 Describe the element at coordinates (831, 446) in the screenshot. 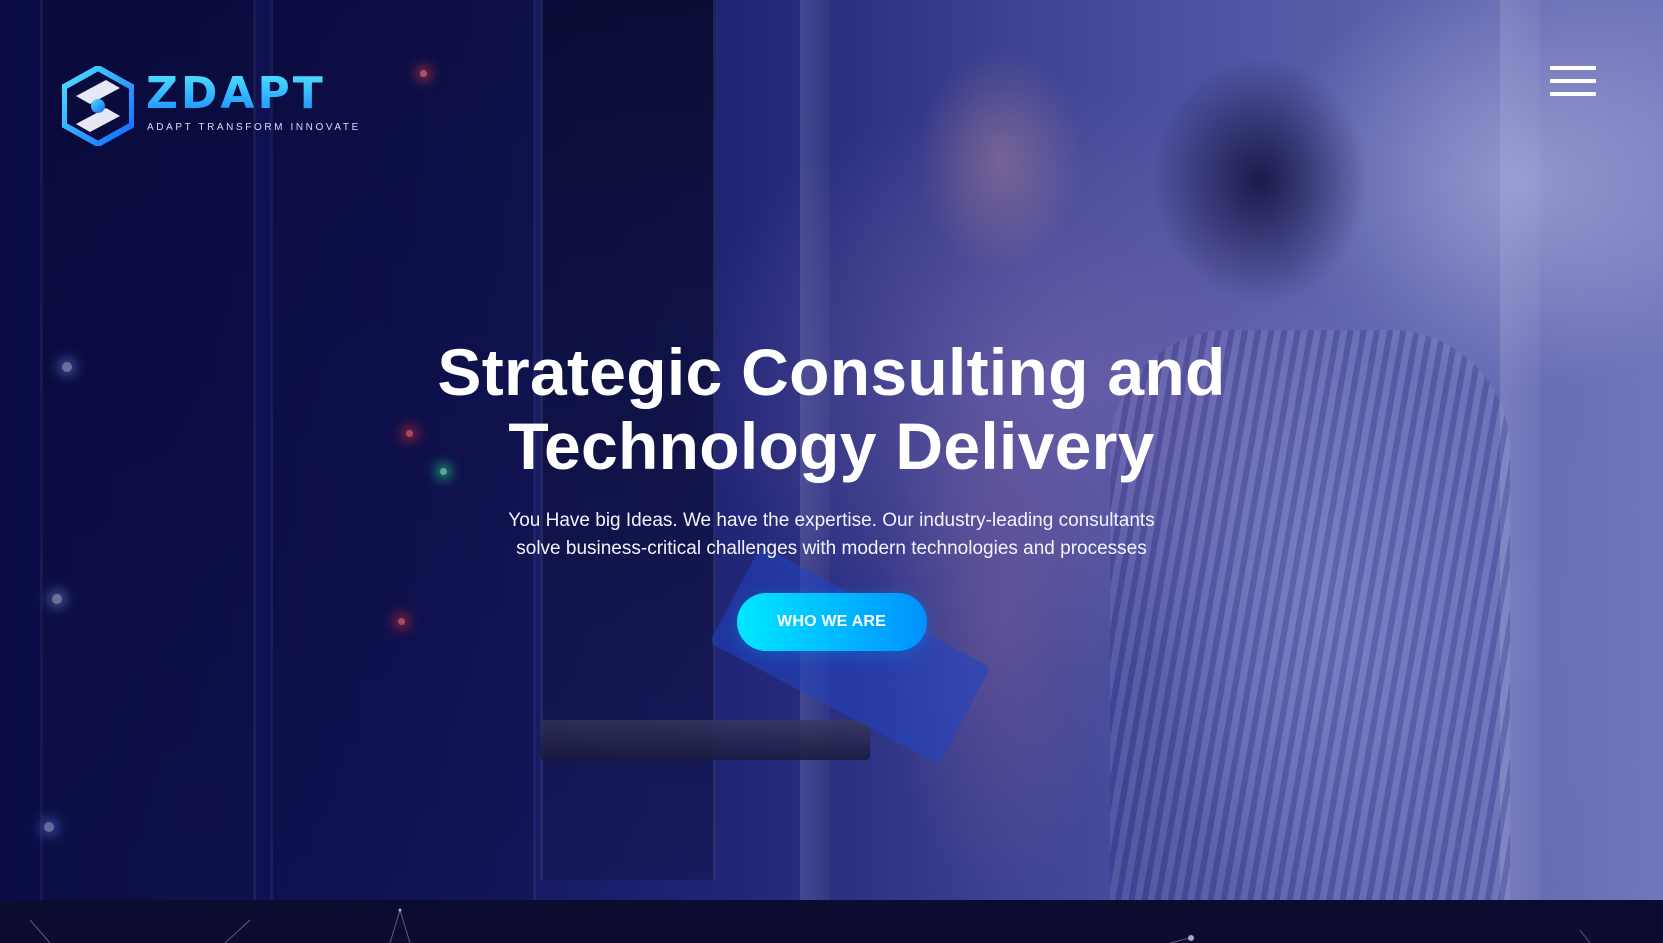

I see `hero-title-line: Technology Delivery` at that location.